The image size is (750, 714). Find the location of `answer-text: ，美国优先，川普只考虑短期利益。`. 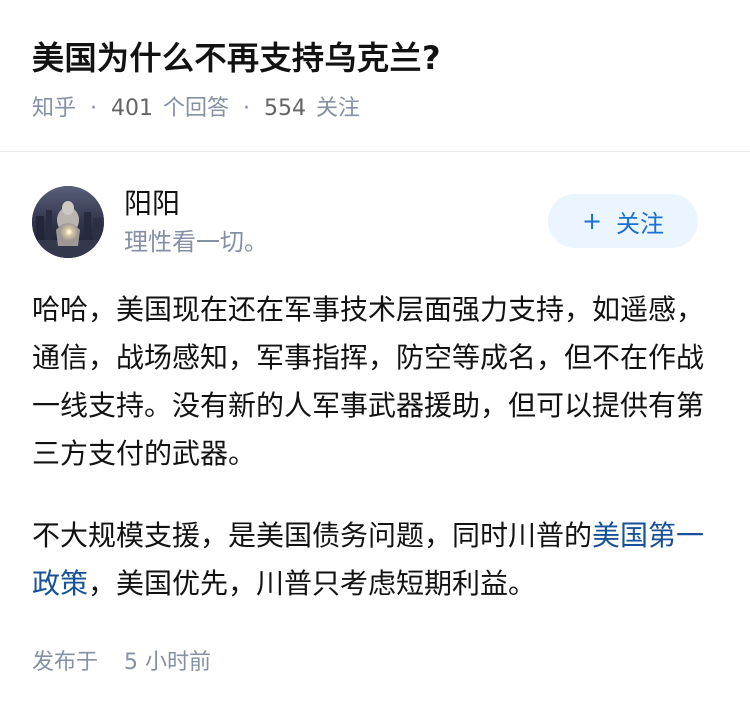

answer-text: ，美国优先，川普只考虑短期利益。 is located at coordinates (312, 583).